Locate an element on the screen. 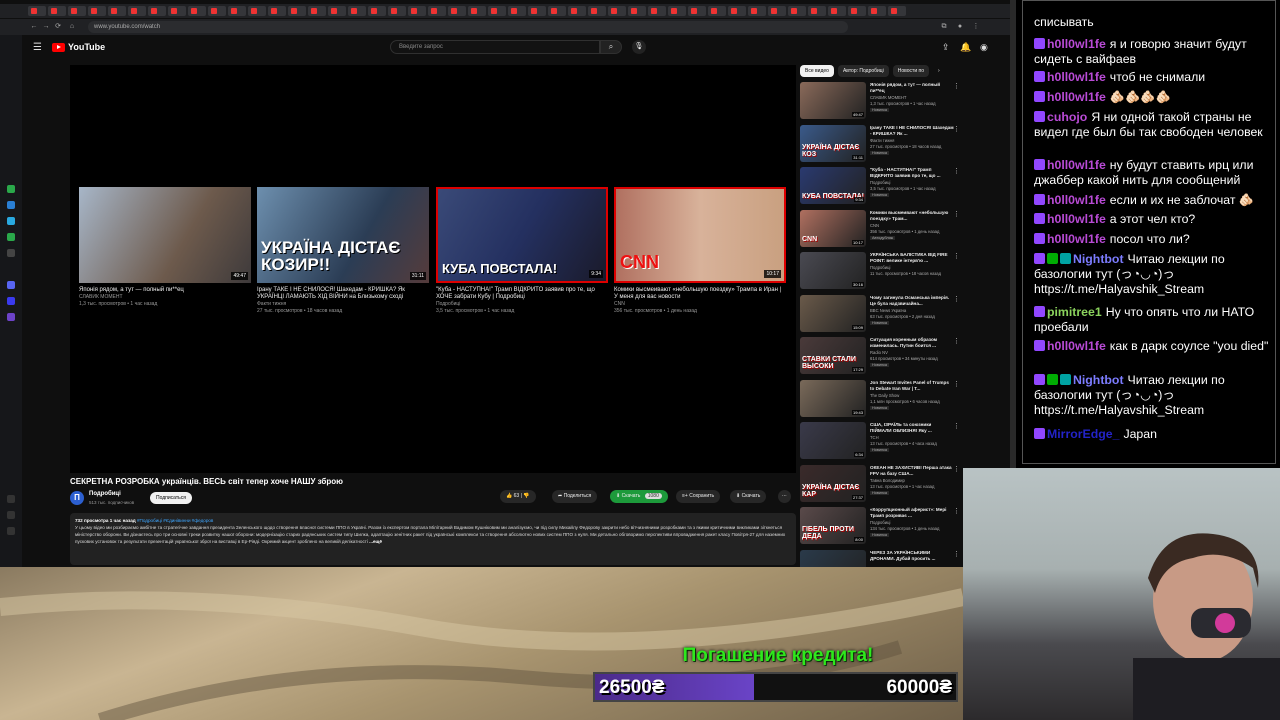  extensions-icon: ⧉ is located at coordinates (944, 27).